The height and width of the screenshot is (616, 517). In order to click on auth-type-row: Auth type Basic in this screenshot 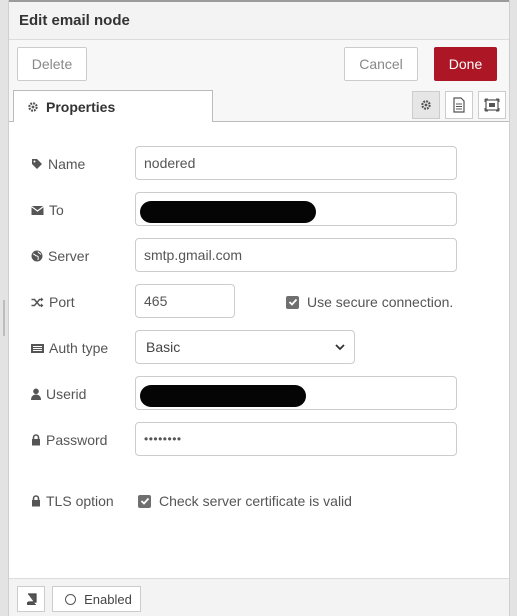, I will do `click(259, 348)`.